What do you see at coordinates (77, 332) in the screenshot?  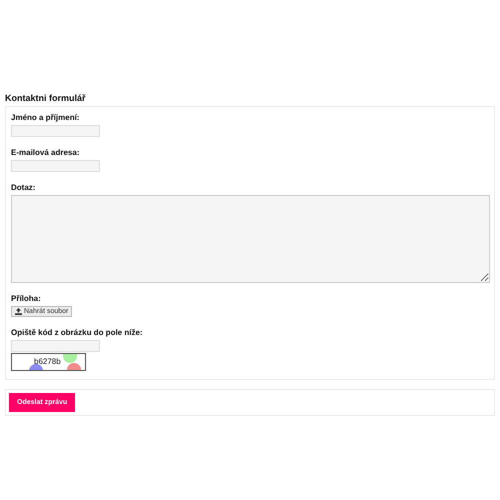 I see `field-label: Opiště kód z obrázku do pole níže:` at bounding box center [77, 332].